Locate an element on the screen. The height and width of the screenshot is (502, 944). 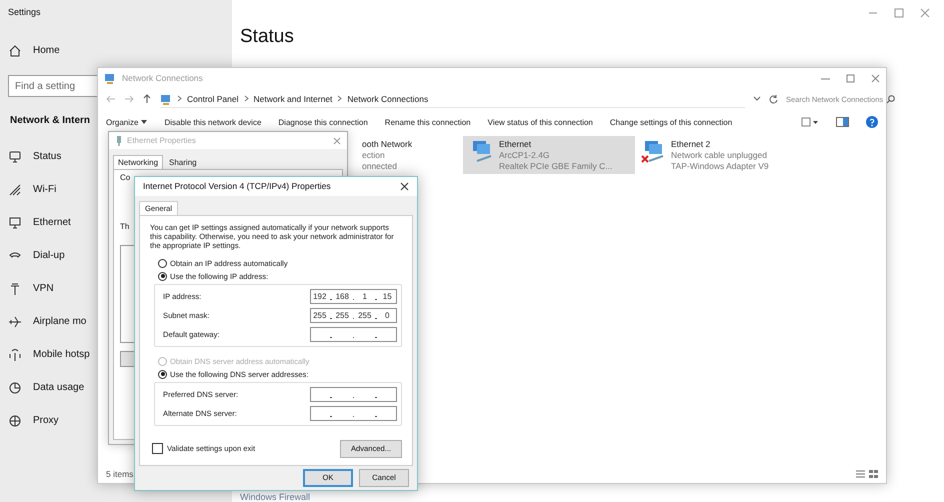
item-count: 5 items is located at coordinates (120, 474).